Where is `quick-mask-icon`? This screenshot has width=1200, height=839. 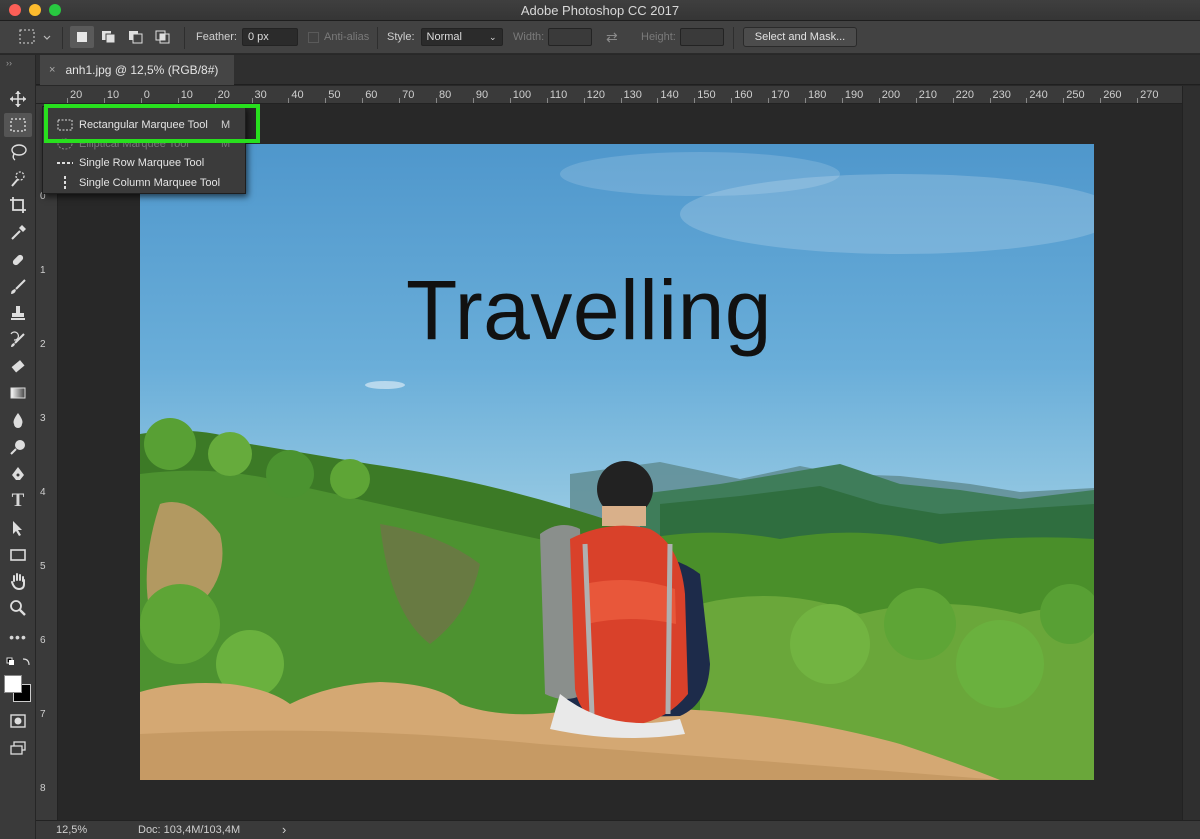
quick-mask-icon is located at coordinates (18, 721).